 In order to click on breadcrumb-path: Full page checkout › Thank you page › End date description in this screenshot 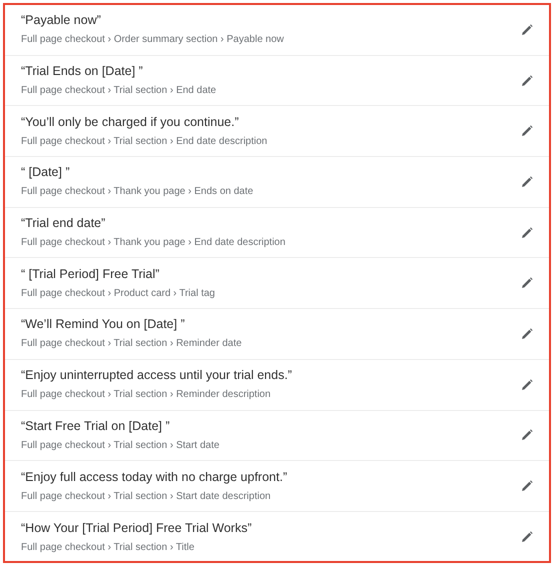, I will do `click(153, 243)`.